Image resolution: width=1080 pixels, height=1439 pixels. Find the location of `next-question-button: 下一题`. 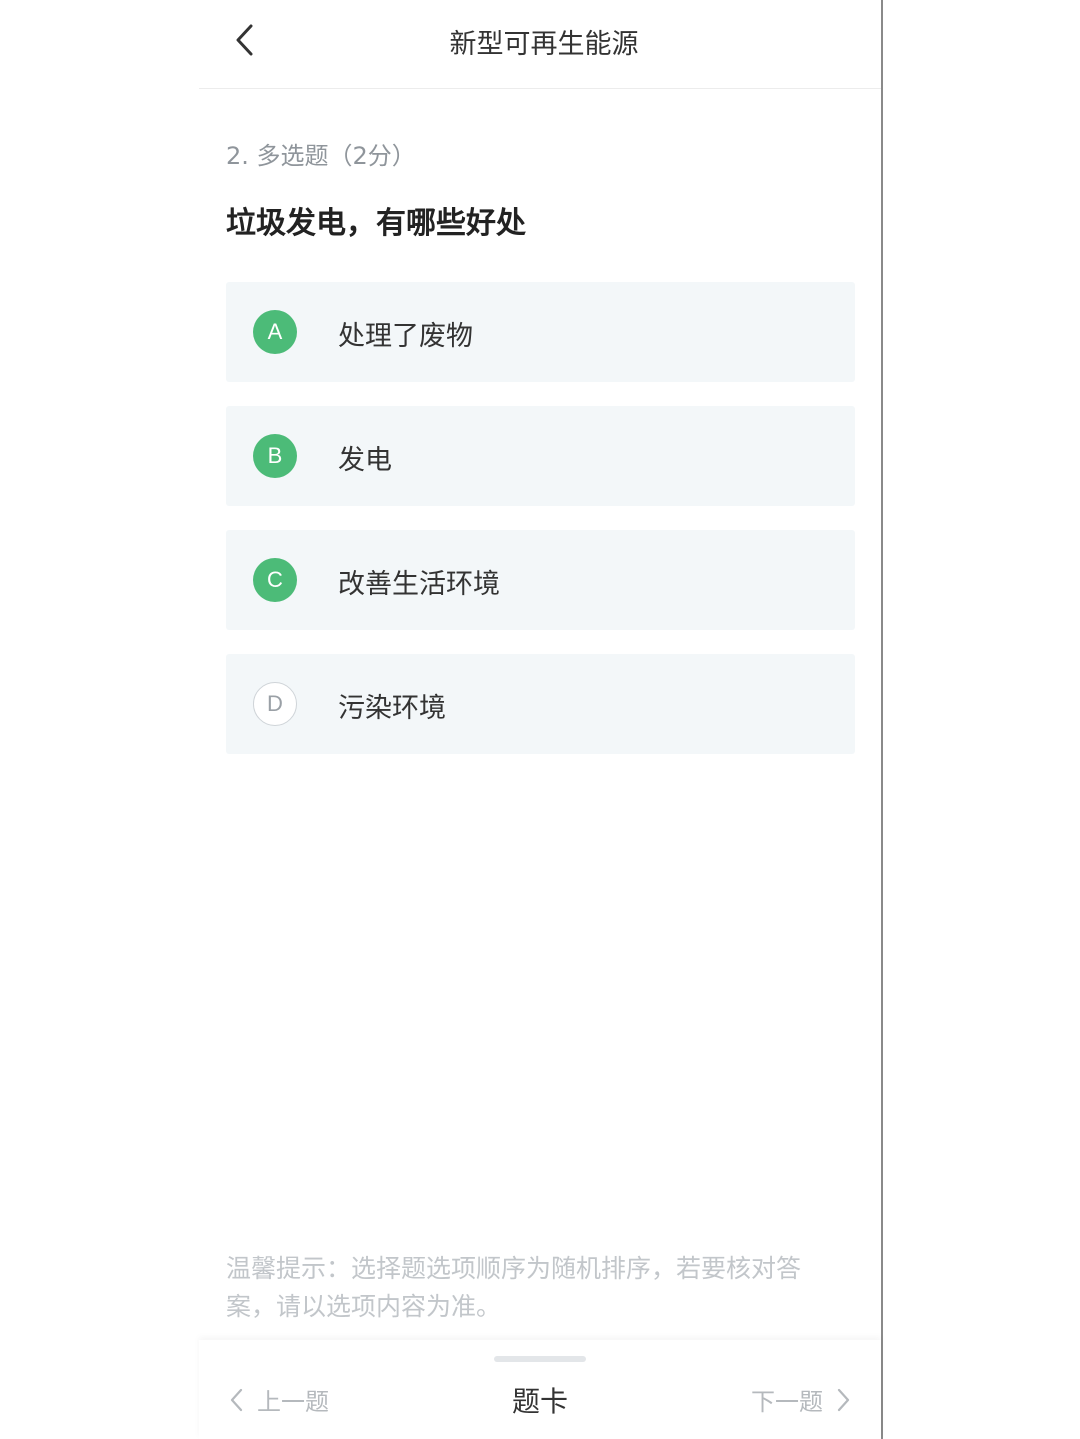

next-question-button: 下一题 is located at coordinates (801, 1399).